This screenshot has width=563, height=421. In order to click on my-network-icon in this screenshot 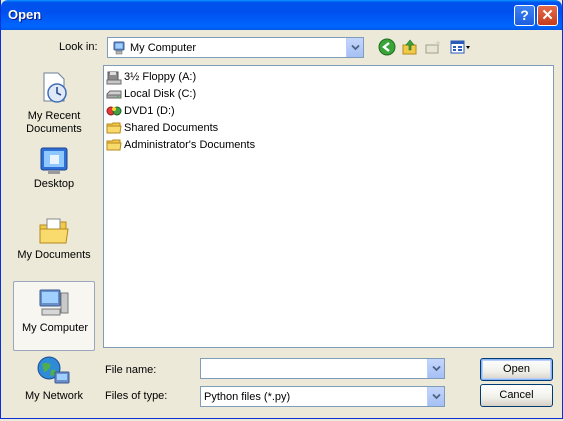, I will do `click(53, 370)`.